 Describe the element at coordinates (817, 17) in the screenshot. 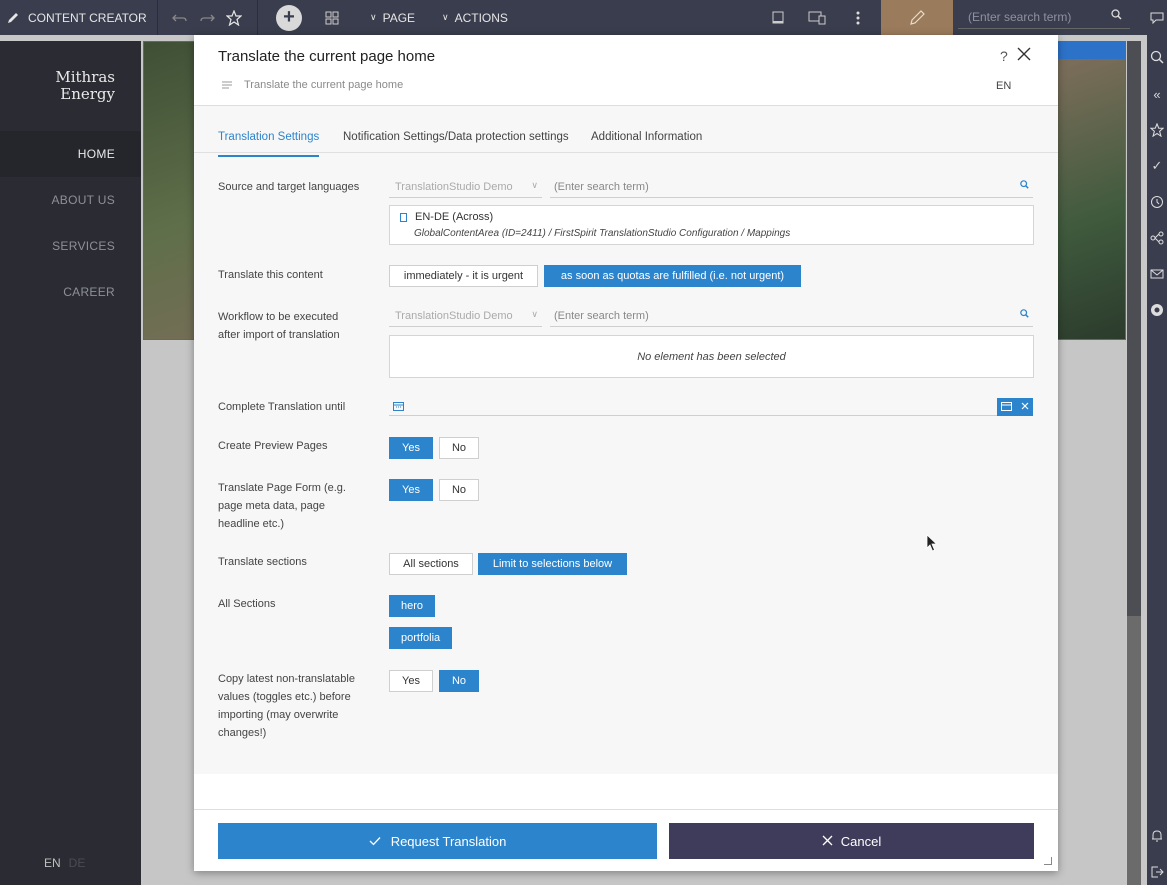

I see `responsive-preview-icon` at that location.